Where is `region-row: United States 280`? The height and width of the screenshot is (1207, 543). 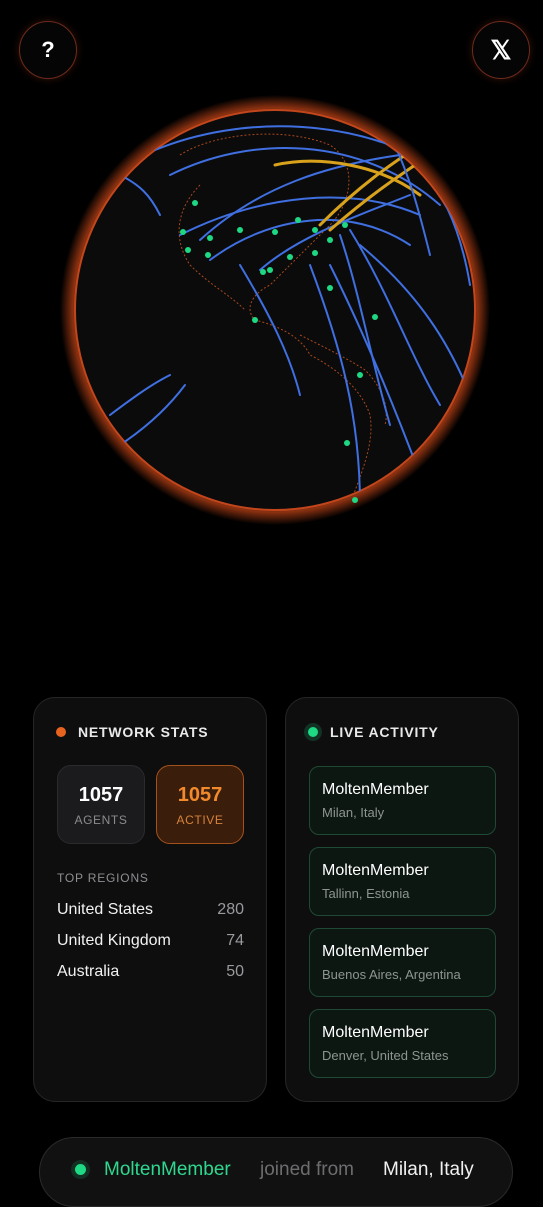 region-row: United States 280 is located at coordinates (150, 910).